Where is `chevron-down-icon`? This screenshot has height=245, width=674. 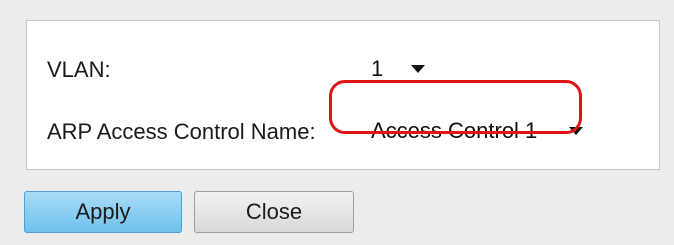 chevron-down-icon is located at coordinates (418, 69).